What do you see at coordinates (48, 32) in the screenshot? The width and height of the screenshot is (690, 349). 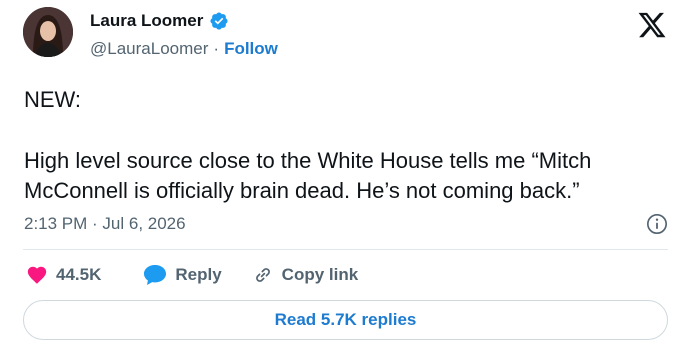 I see `author-avatar` at bounding box center [48, 32].